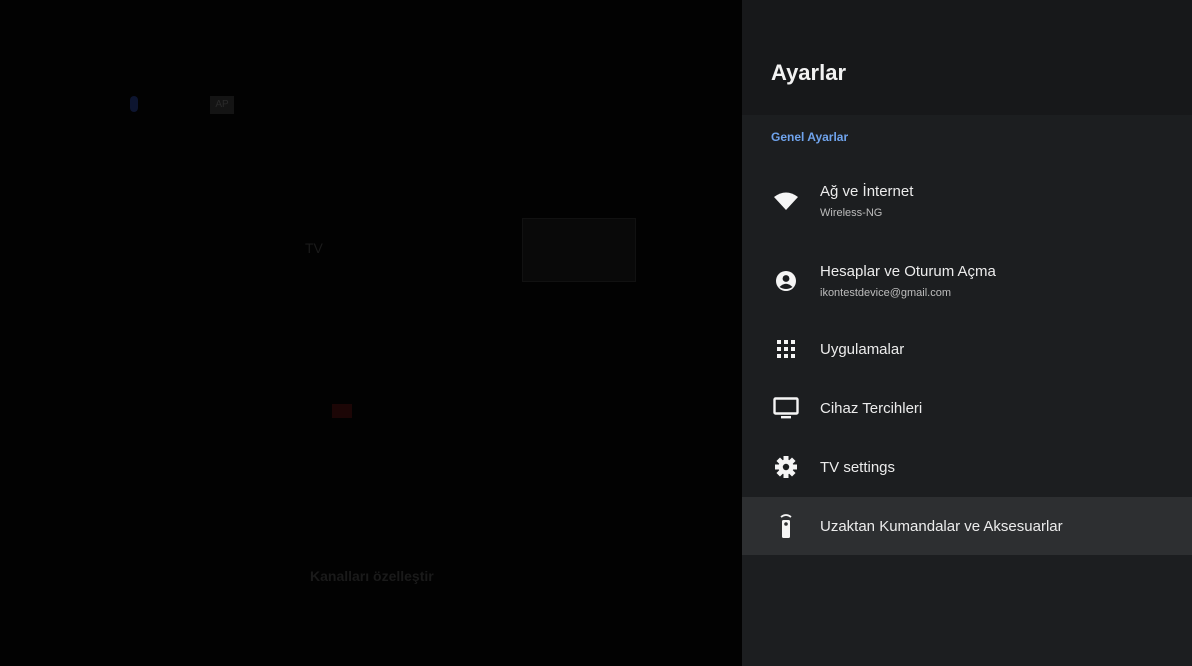 The image size is (1192, 666). I want to click on settings-item-label: Uzaktan Kumandalar ve Aksesuarlar, so click(941, 526).